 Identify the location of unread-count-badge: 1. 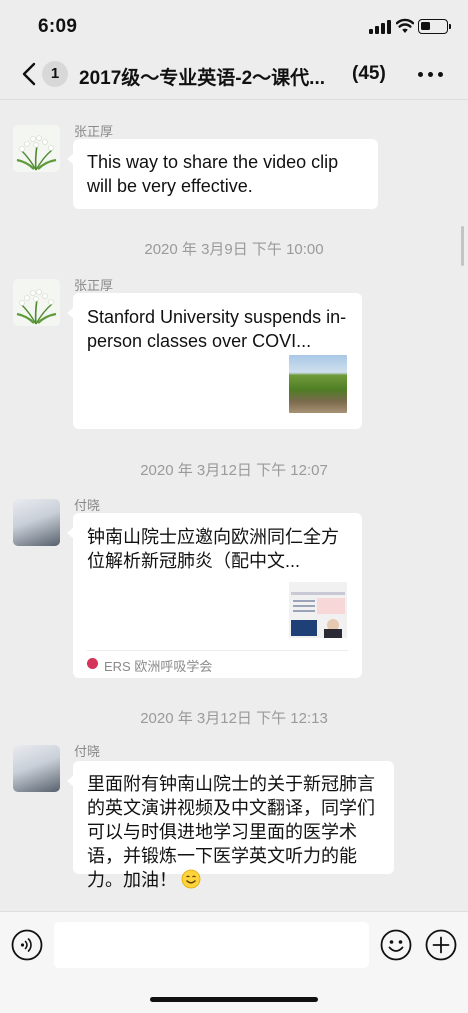
(55, 74).